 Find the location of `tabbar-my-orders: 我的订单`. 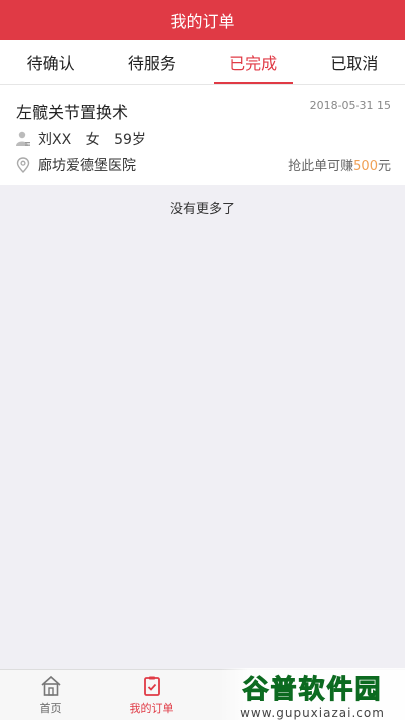

tabbar-my-orders: 我的订单 is located at coordinates (151, 695).